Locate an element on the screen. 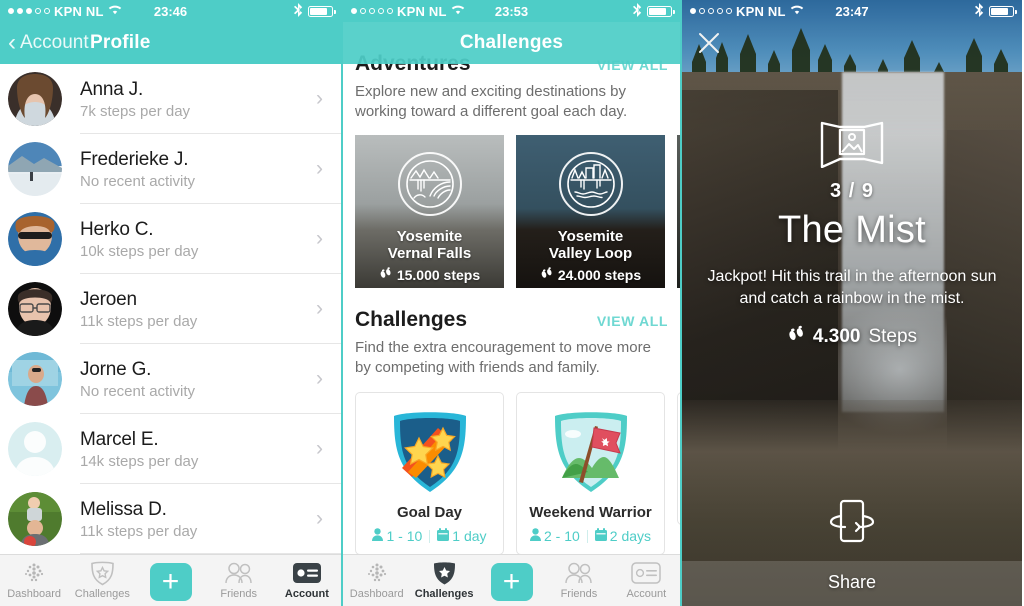 This screenshot has height=606, width=1024. list-item: Frederieke J. No recent activity › is located at coordinates (170, 169).